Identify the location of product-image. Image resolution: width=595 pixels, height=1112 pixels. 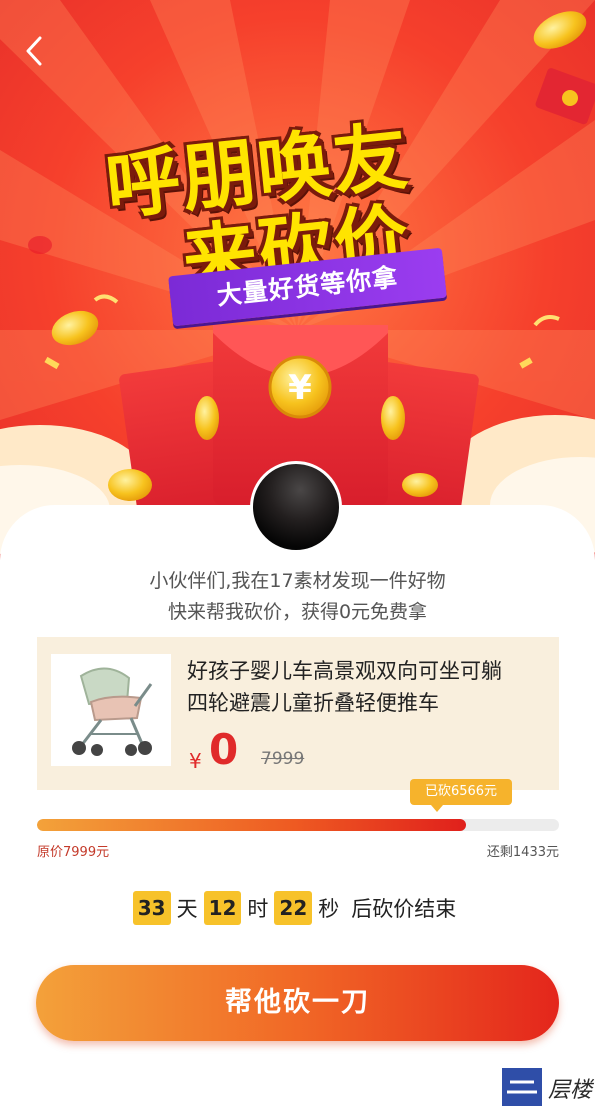
(111, 710).